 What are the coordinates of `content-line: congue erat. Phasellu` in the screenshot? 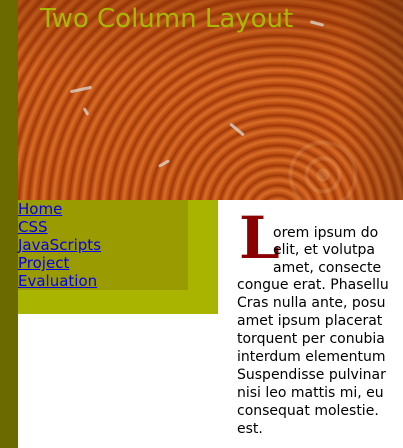 It's located at (313, 285).